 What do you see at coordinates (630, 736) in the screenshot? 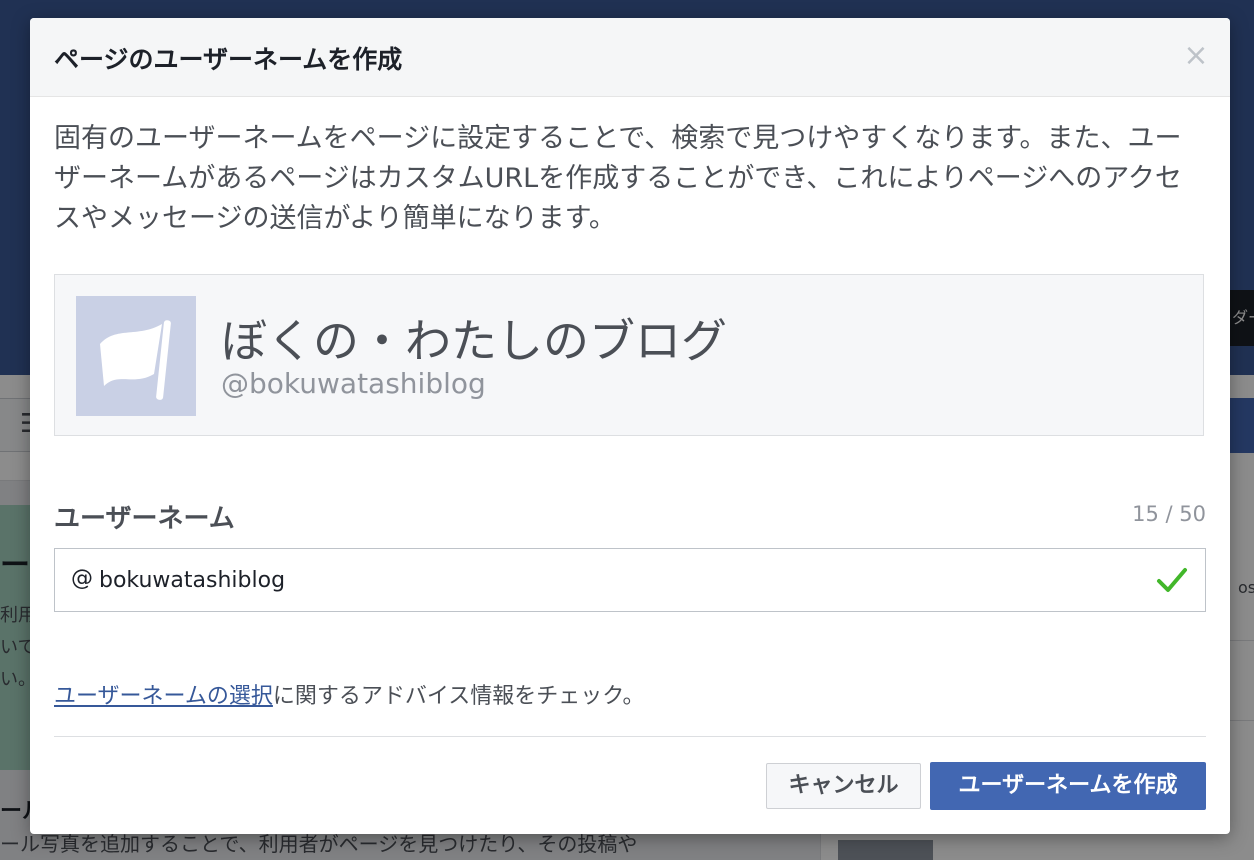
I see `footer-divider` at bounding box center [630, 736].